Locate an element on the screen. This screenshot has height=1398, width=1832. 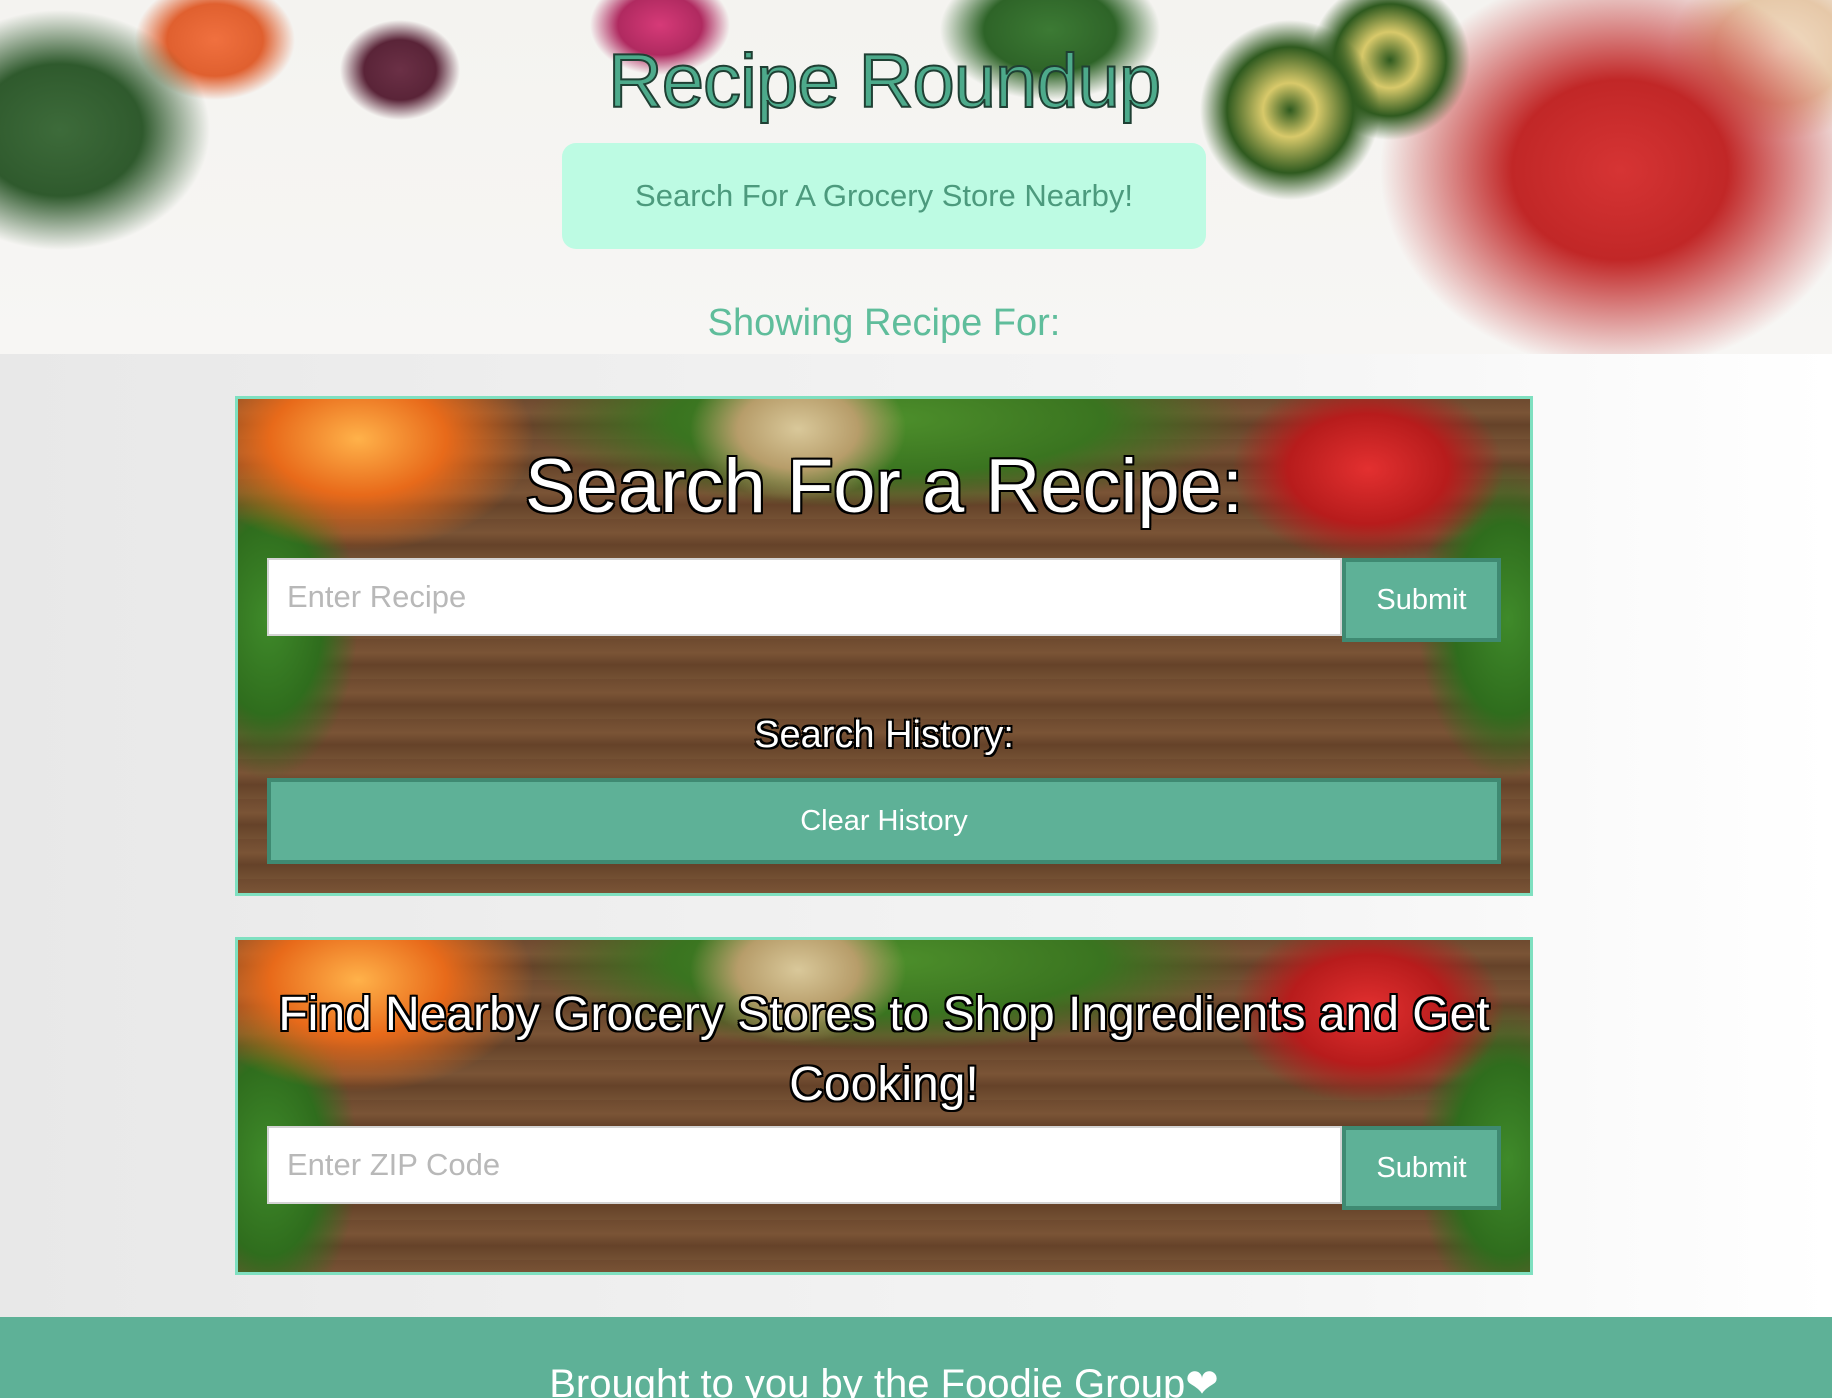
footer-credit: Brought to you by the Foodie Group❤ is located at coordinates (884, 1380).